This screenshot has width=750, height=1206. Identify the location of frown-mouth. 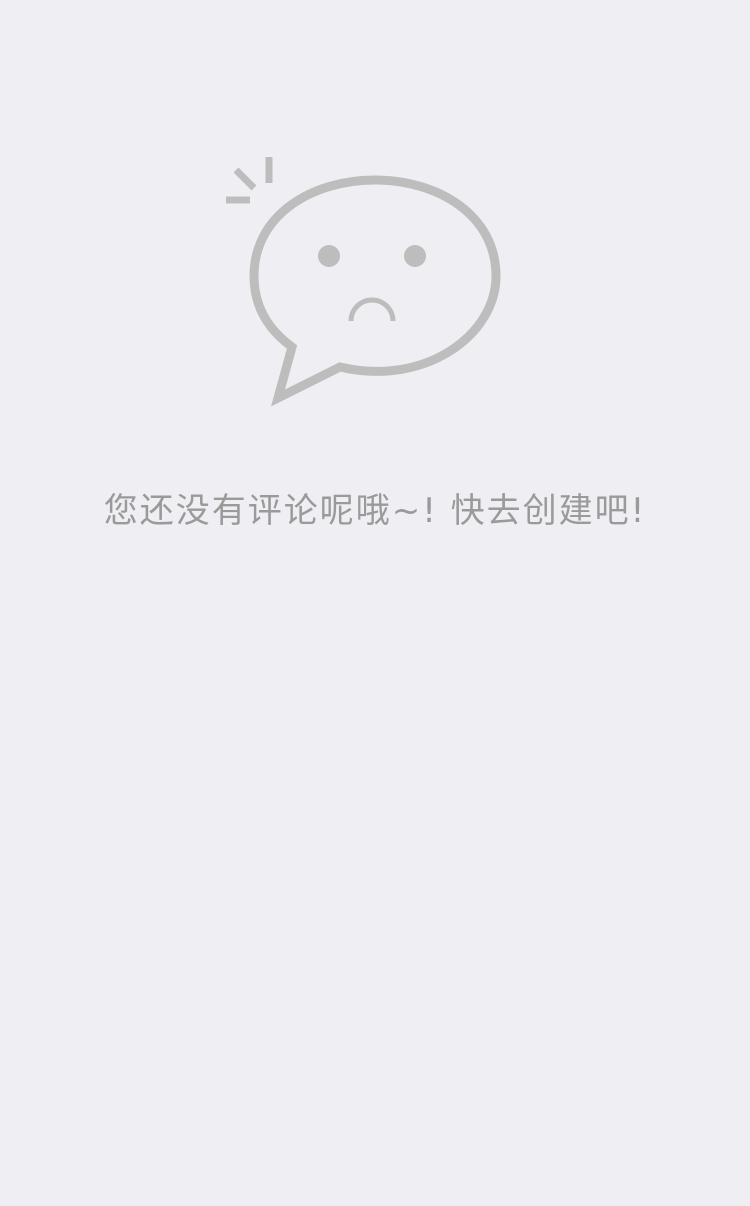
(372, 309).